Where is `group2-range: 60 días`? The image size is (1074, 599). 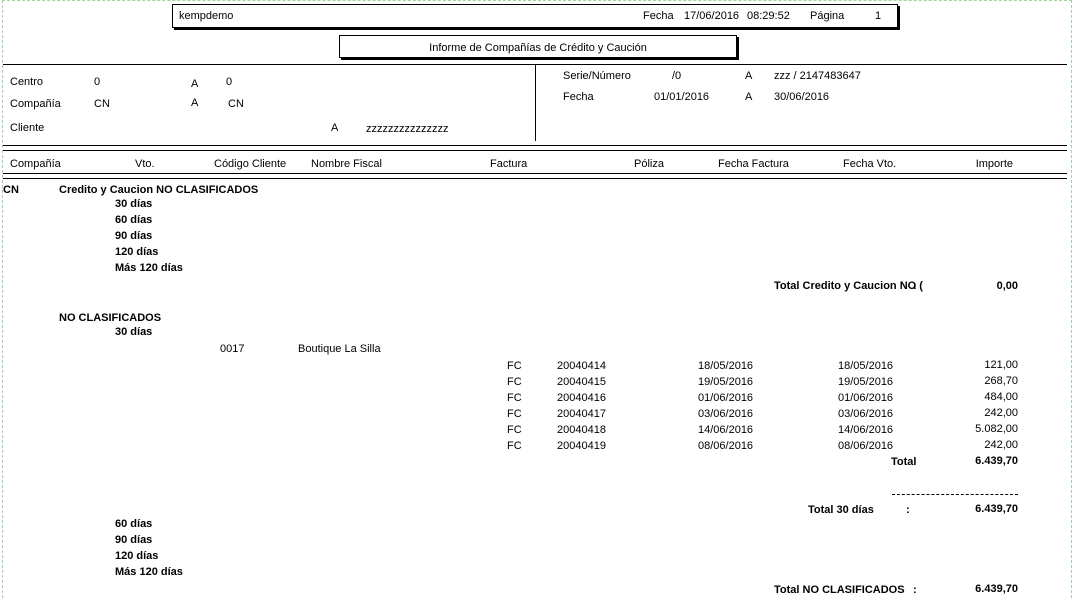
group2-range: 60 días is located at coordinates (134, 524).